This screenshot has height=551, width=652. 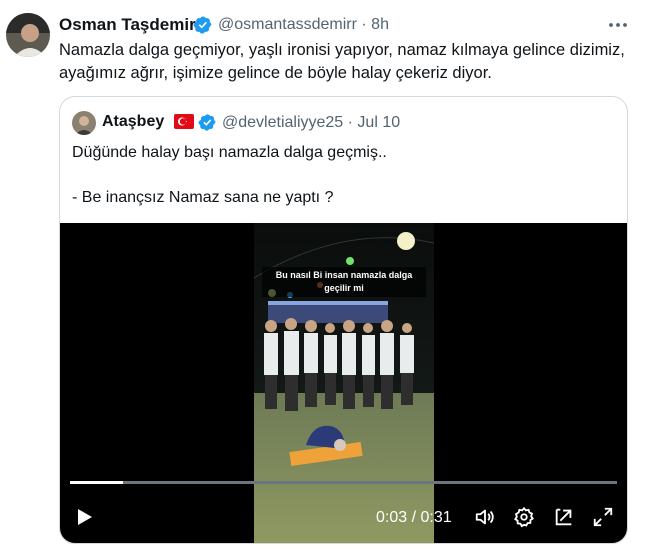 I want to click on volume-icon, so click(x=485, y=517).